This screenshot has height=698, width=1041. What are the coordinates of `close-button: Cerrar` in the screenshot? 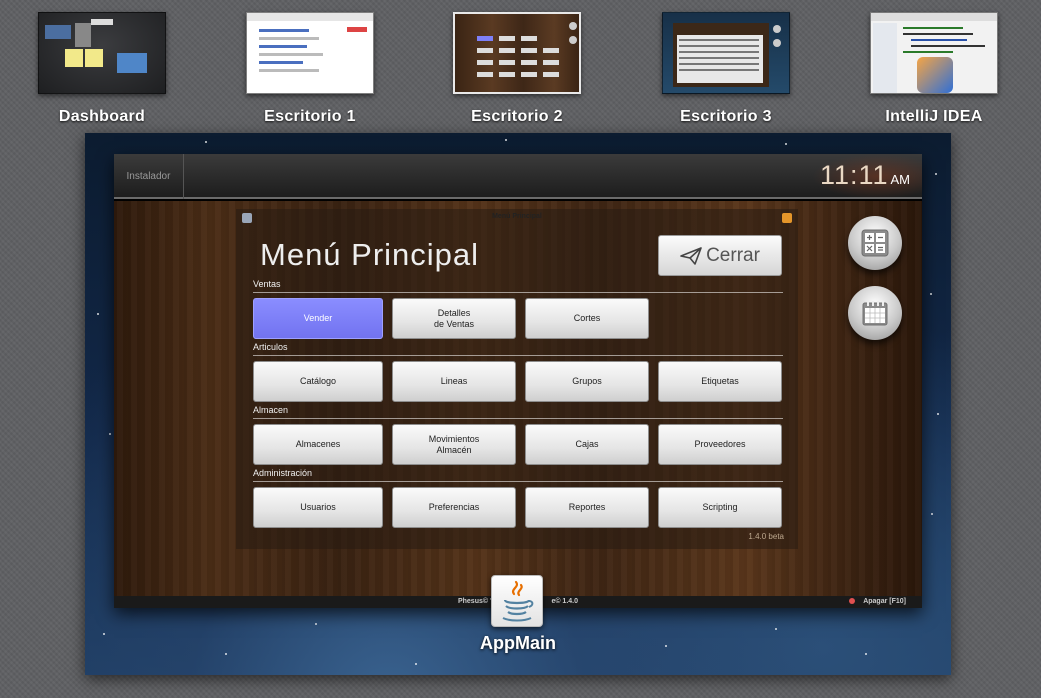 It's located at (720, 255).